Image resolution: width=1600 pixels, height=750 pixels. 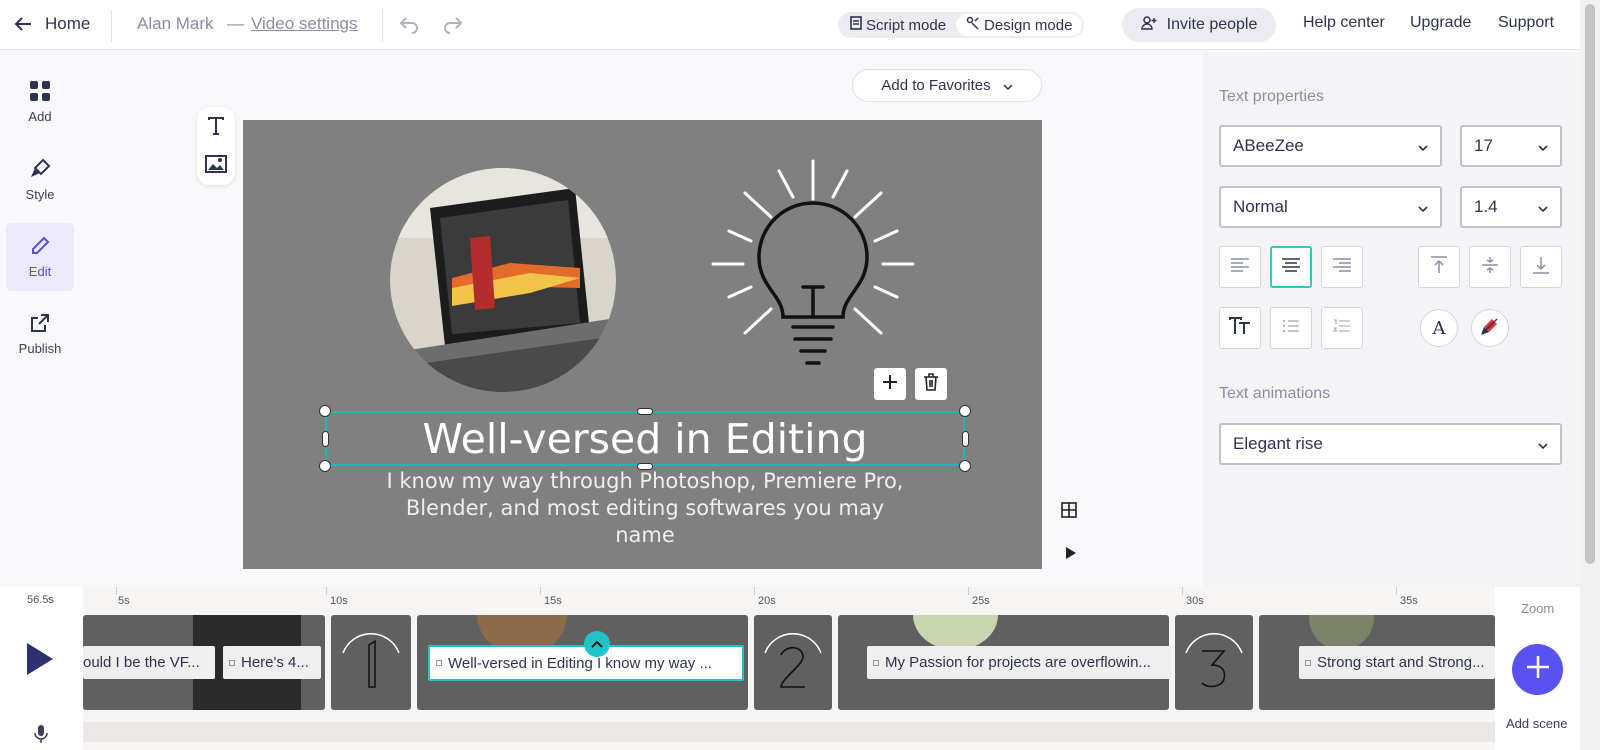 What do you see at coordinates (793, 662) in the screenshot?
I see `scene-number-thumb: 2` at bounding box center [793, 662].